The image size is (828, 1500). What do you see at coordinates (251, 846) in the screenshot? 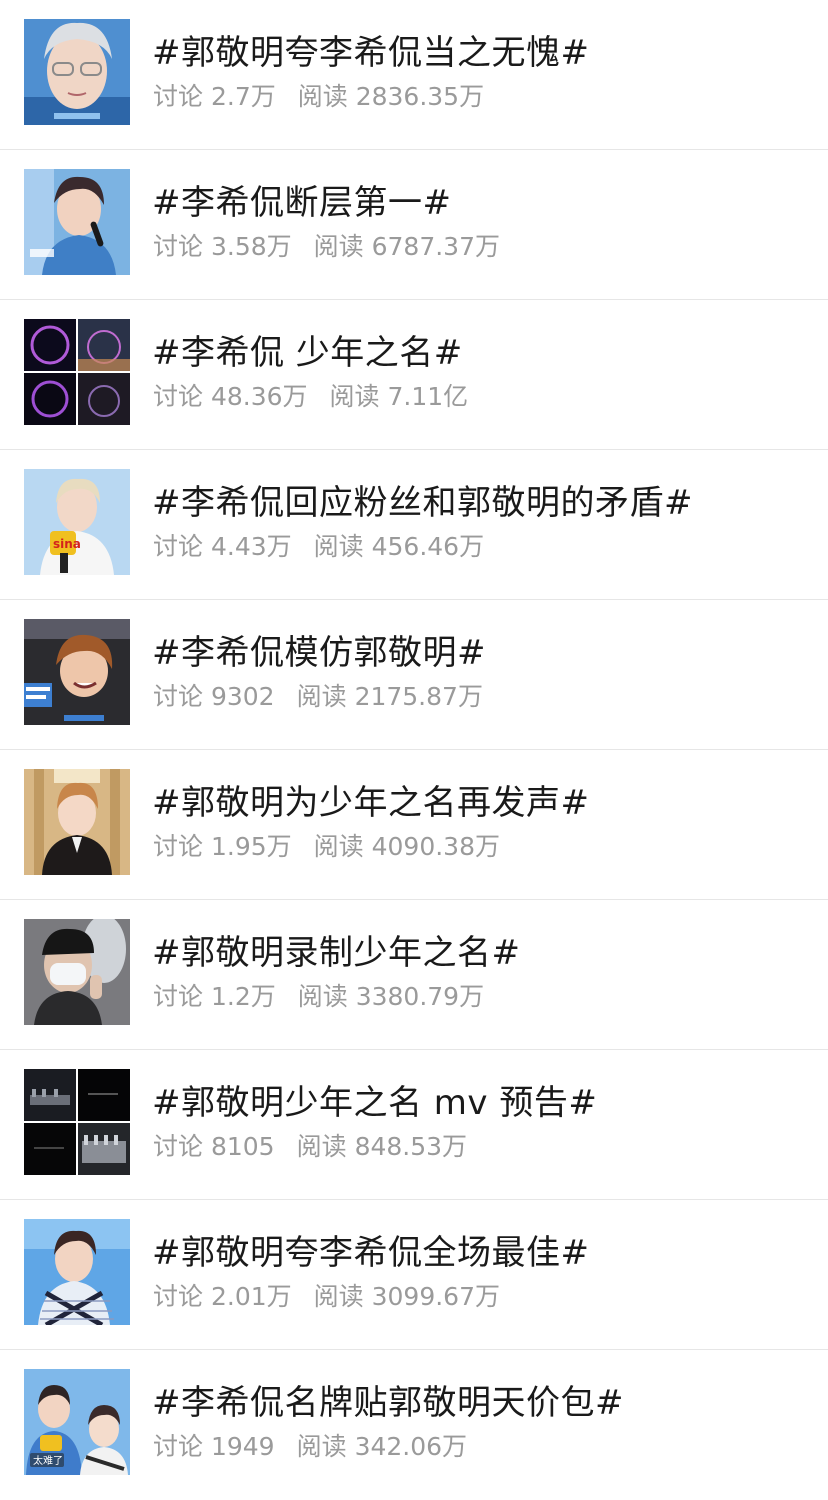
I see `discuss-count: 1.95万` at bounding box center [251, 846].